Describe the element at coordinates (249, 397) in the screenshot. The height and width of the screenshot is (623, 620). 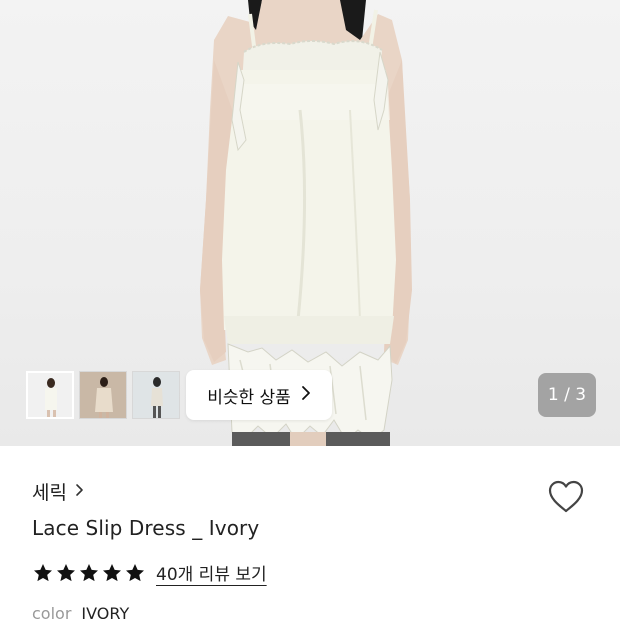
I see `similar-products-label: 비슷한 상품` at that location.